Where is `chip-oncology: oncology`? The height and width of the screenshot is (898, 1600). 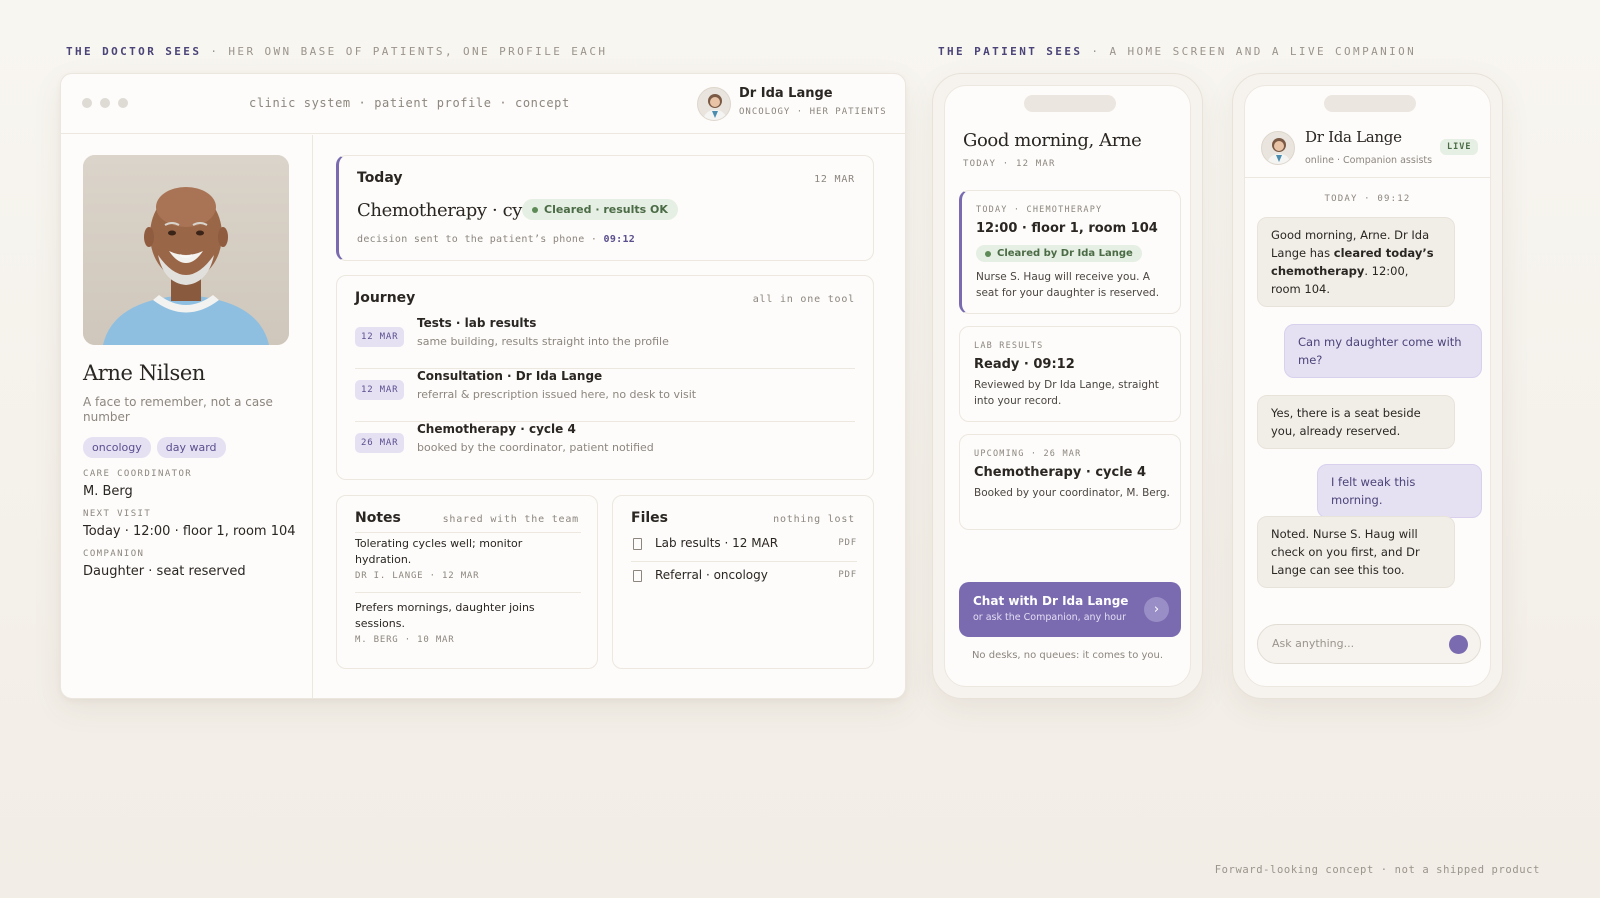 chip-oncology: oncology is located at coordinates (117, 447).